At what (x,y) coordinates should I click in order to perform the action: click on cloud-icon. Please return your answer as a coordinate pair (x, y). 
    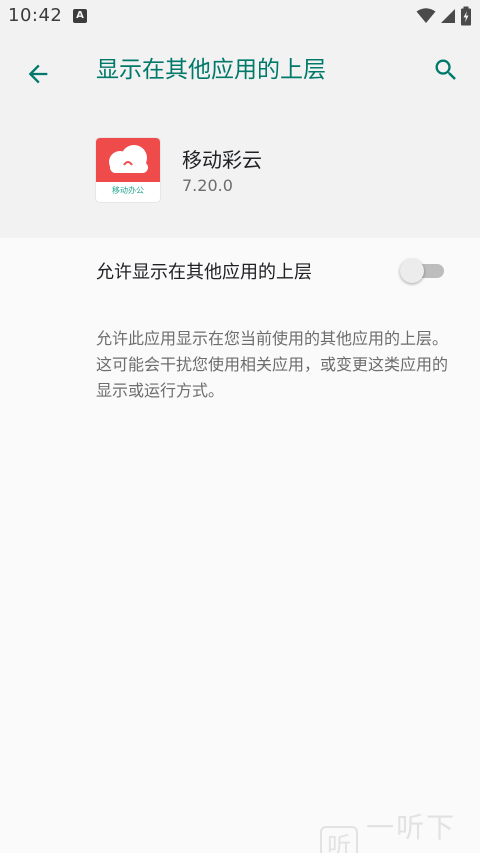
    Looking at the image, I should click on (128, 159).